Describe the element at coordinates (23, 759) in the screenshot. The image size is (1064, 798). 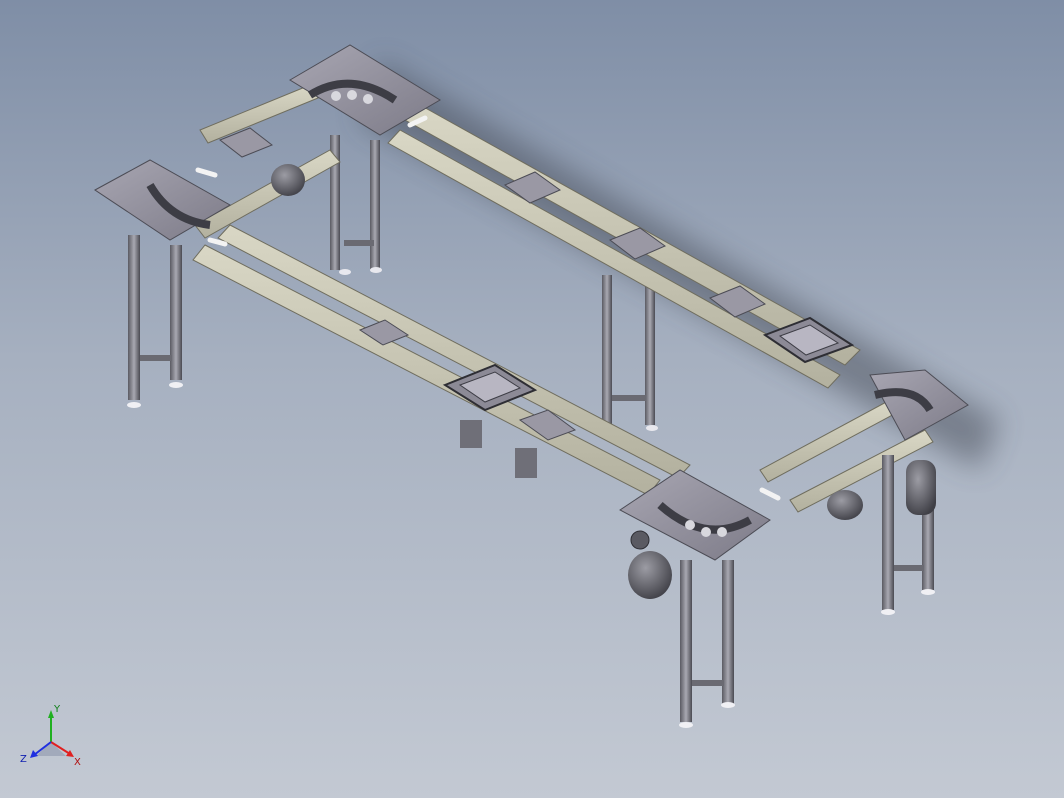
I see `triad-z-label: Z` at that location.